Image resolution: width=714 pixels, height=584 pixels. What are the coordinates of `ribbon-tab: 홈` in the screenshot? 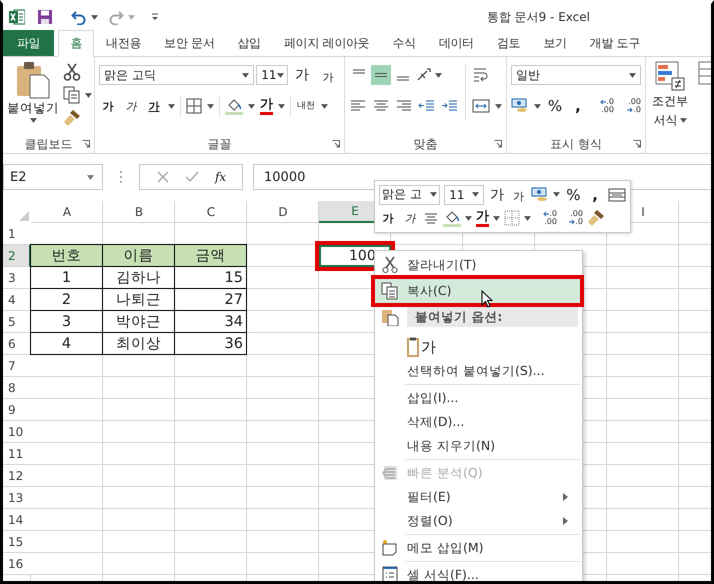 It's located at (76, 43).